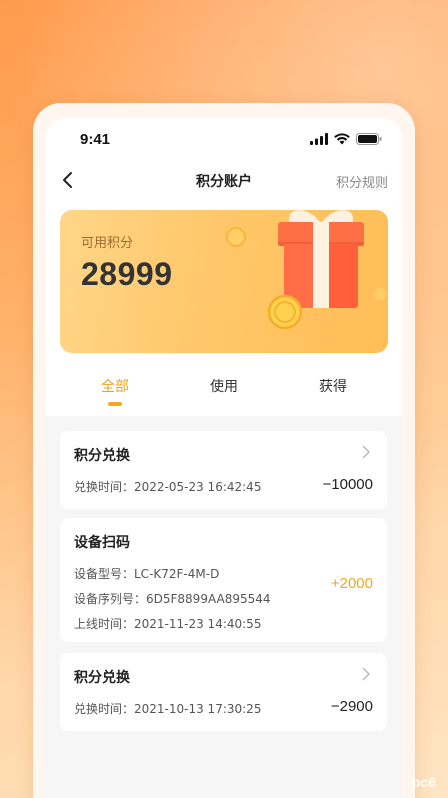  Describe the element at coordinates (362, 181) in the screenshot. I see `points-rules-link: 积分规则` at that location.